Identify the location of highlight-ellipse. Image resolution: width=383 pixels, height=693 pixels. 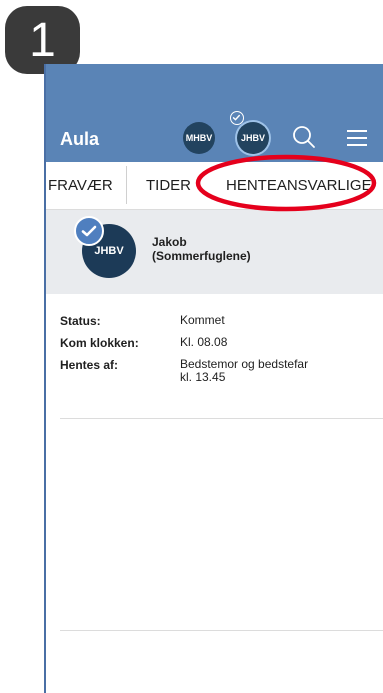
(286, 183).